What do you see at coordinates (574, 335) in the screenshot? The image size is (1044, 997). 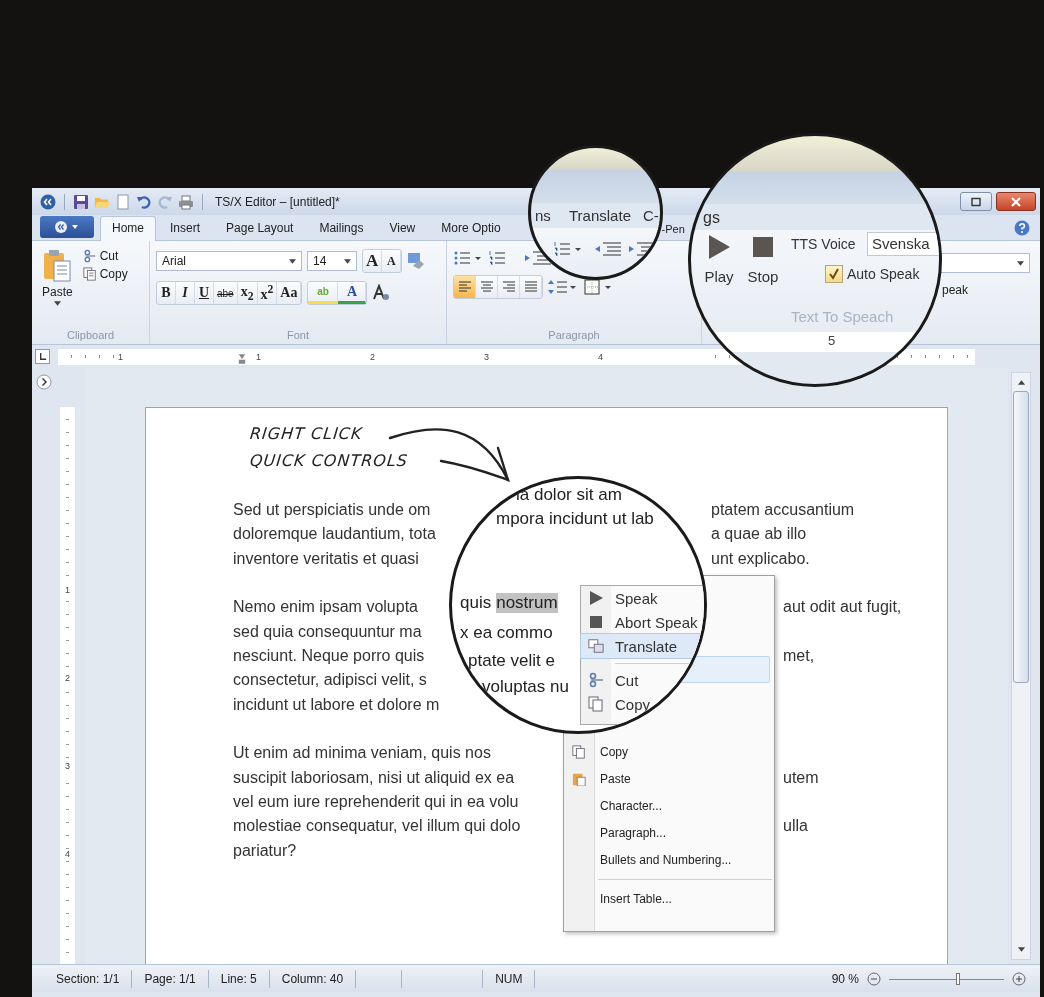 I see `group-label: Paragraph` at bounding box center [574, 335].